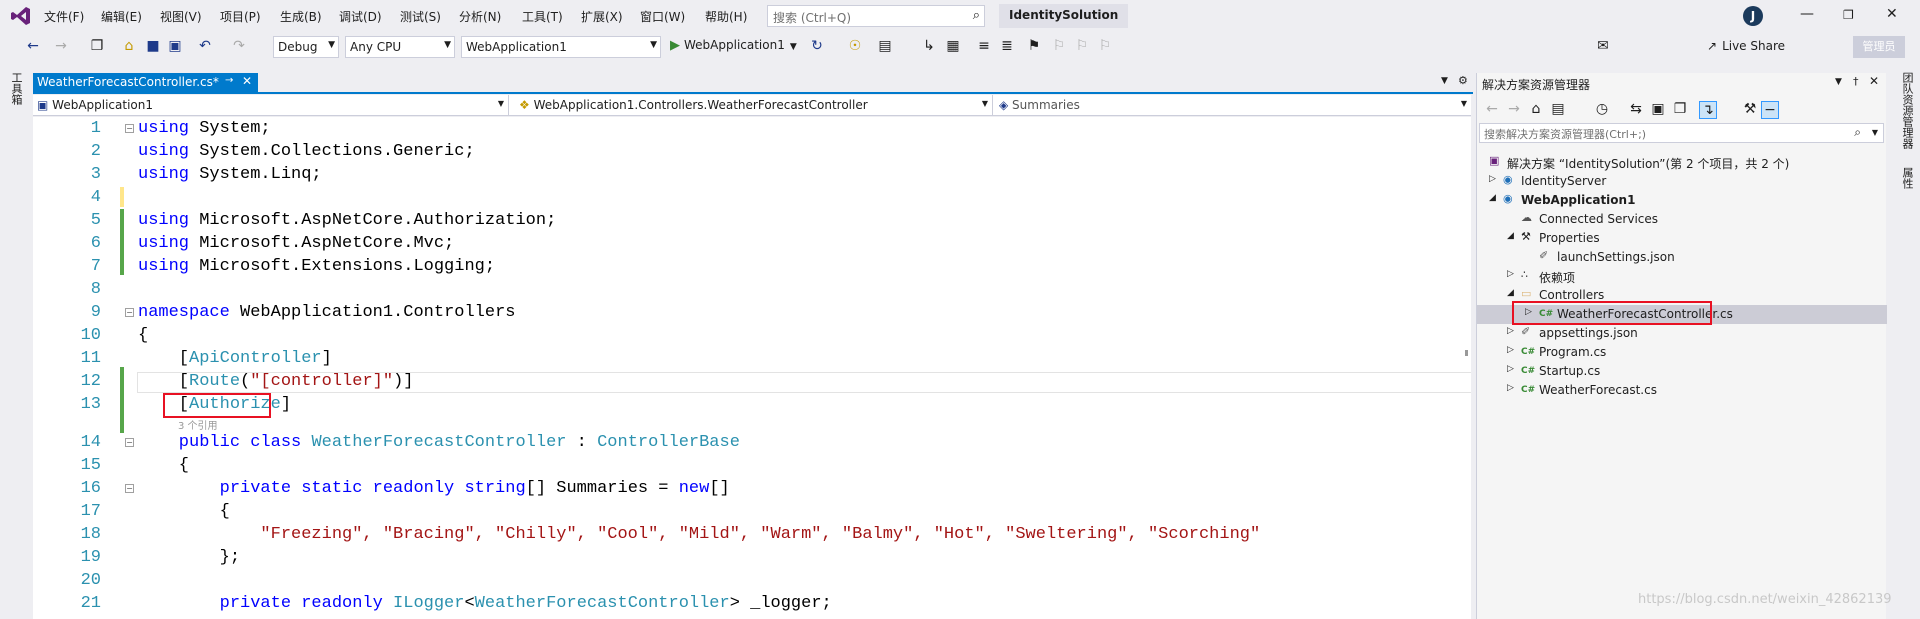 The width and height of the screenshot is (1920, 619). Describe the element at coordinates (984, 46) in the screenshot. I see `format-icon: ≡` at that location.